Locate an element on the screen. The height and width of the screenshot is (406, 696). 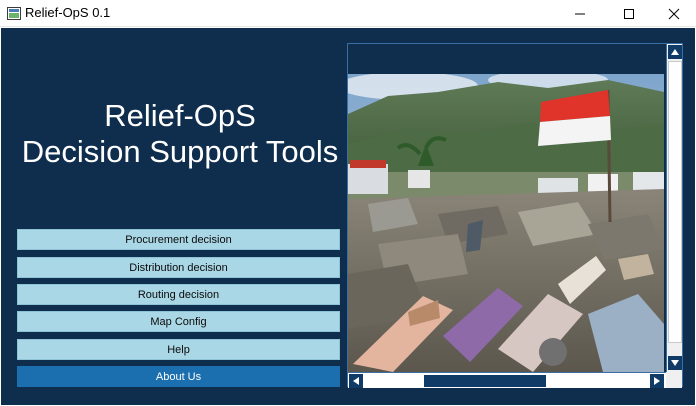
vertical-scrollbar is located at coordinates (674, 208).